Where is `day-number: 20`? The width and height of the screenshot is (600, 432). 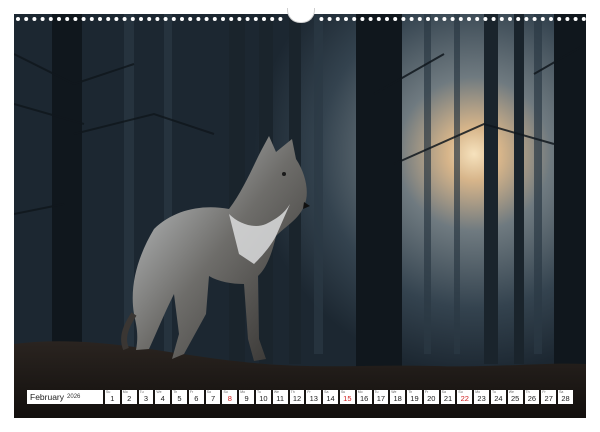 day-number: 20 is located at coordinates (431, 398).